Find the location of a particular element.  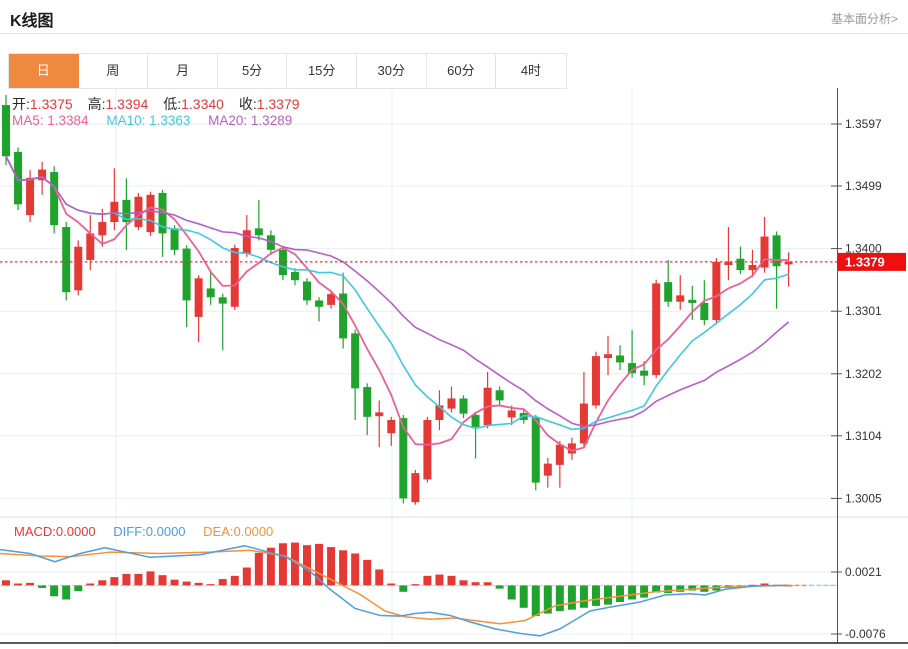

low-value: 1.3340 is located at coordinates (202, 104).